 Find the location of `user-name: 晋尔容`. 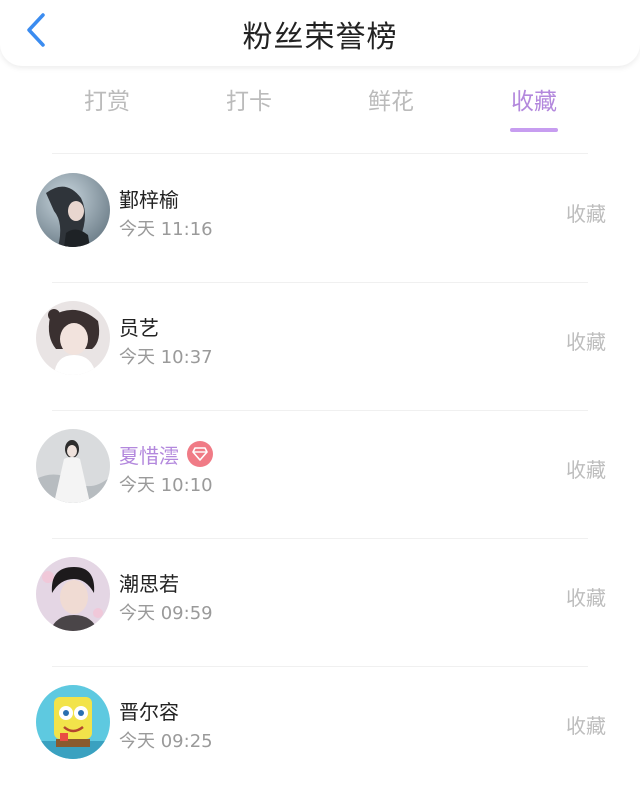

user-name: 晋尔容 is located at coordinates (149, 711).